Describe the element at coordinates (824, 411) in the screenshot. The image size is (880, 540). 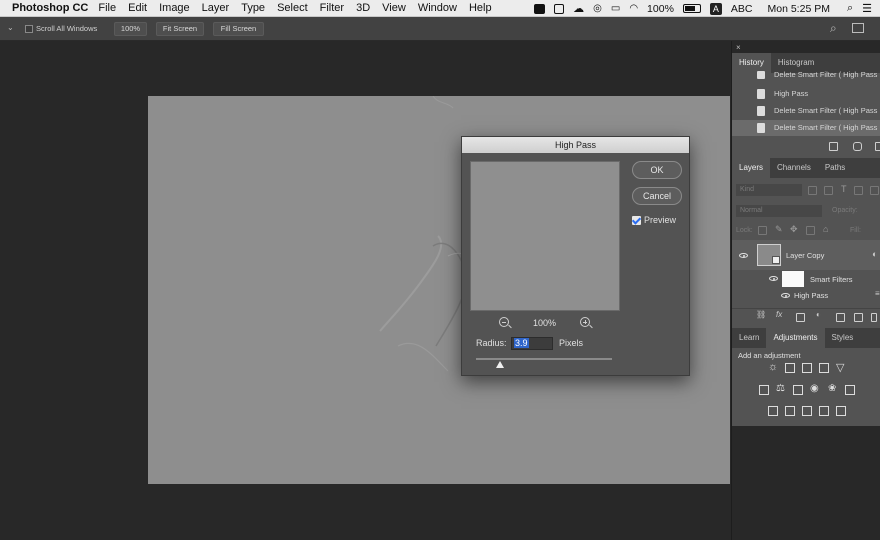
I see `selective-color-icon` at that location.